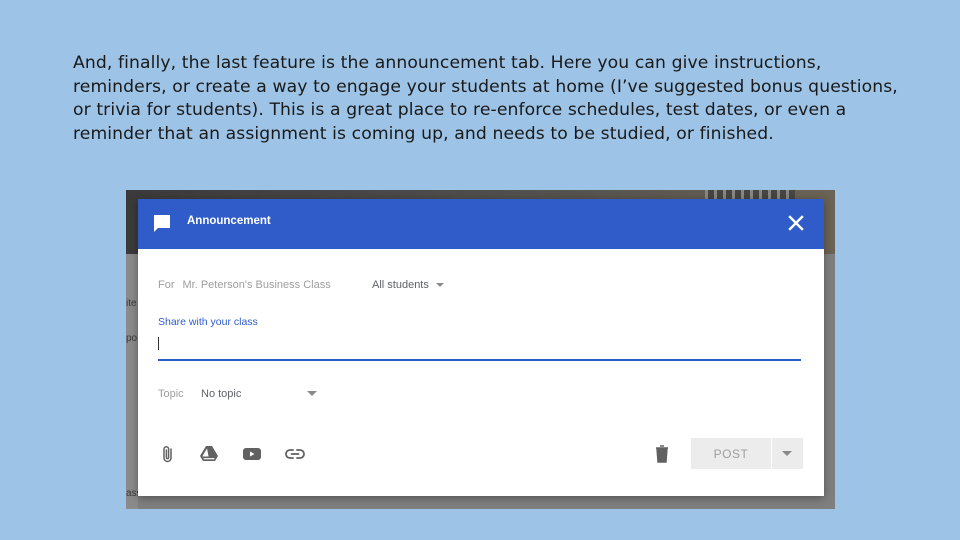  I want to click on topic-value: No topic, so click(221, 394).